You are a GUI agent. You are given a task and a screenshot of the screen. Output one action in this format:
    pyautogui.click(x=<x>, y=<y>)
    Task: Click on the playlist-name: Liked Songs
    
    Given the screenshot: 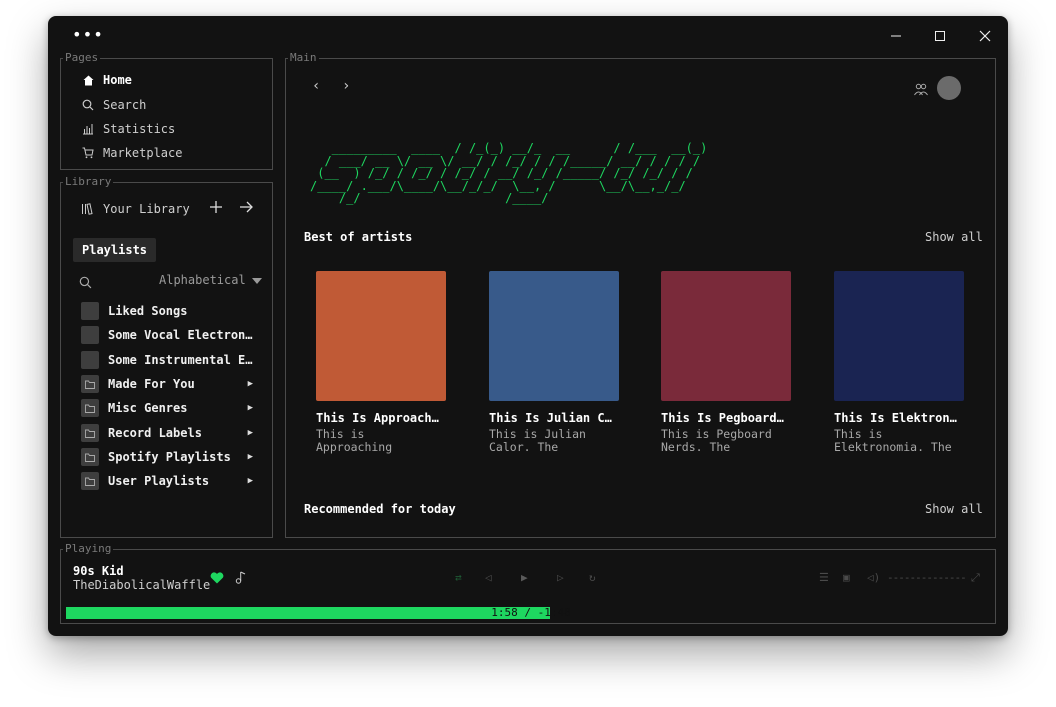 What is the action you would take?
    pyautogui.click(x=148, y=311)
    